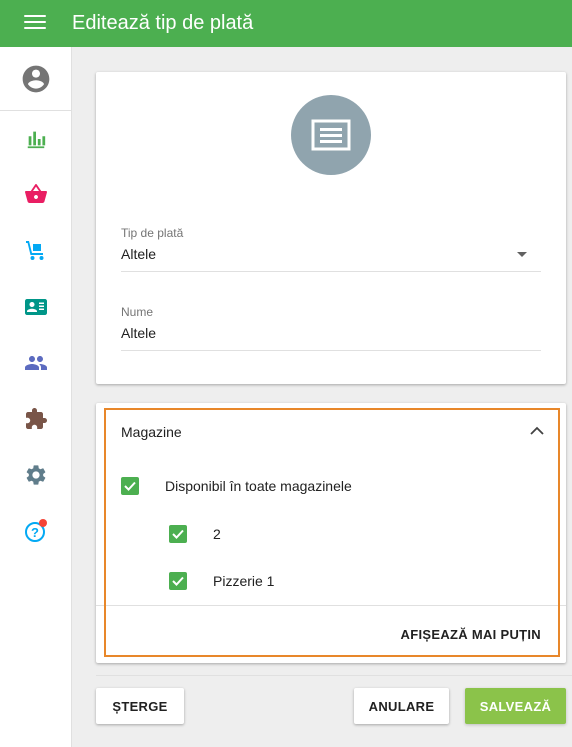 This screenshot has height=747, width=572. What do you see at coordinates (286, 23) in the screenshot?
I see `app-bar: Editează tip de plată` at bounding box center [286, 23].